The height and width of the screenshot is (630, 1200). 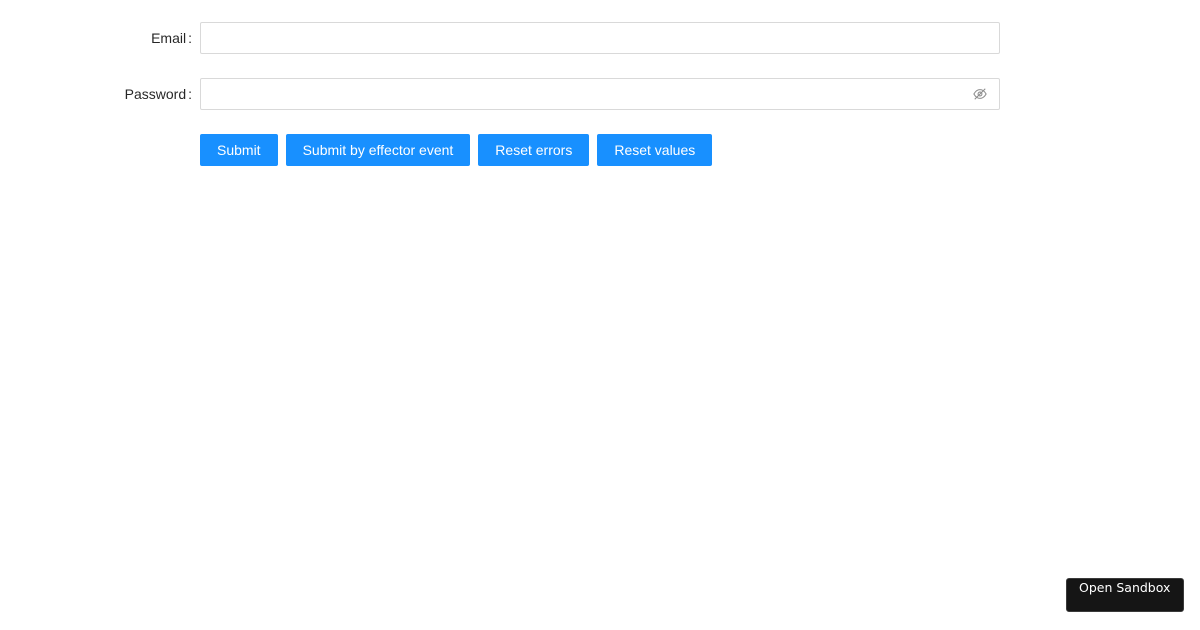 What do you see at coordinates (592, 94) in the screenshot?
I see `password-field` at bounding box center [592, 94].